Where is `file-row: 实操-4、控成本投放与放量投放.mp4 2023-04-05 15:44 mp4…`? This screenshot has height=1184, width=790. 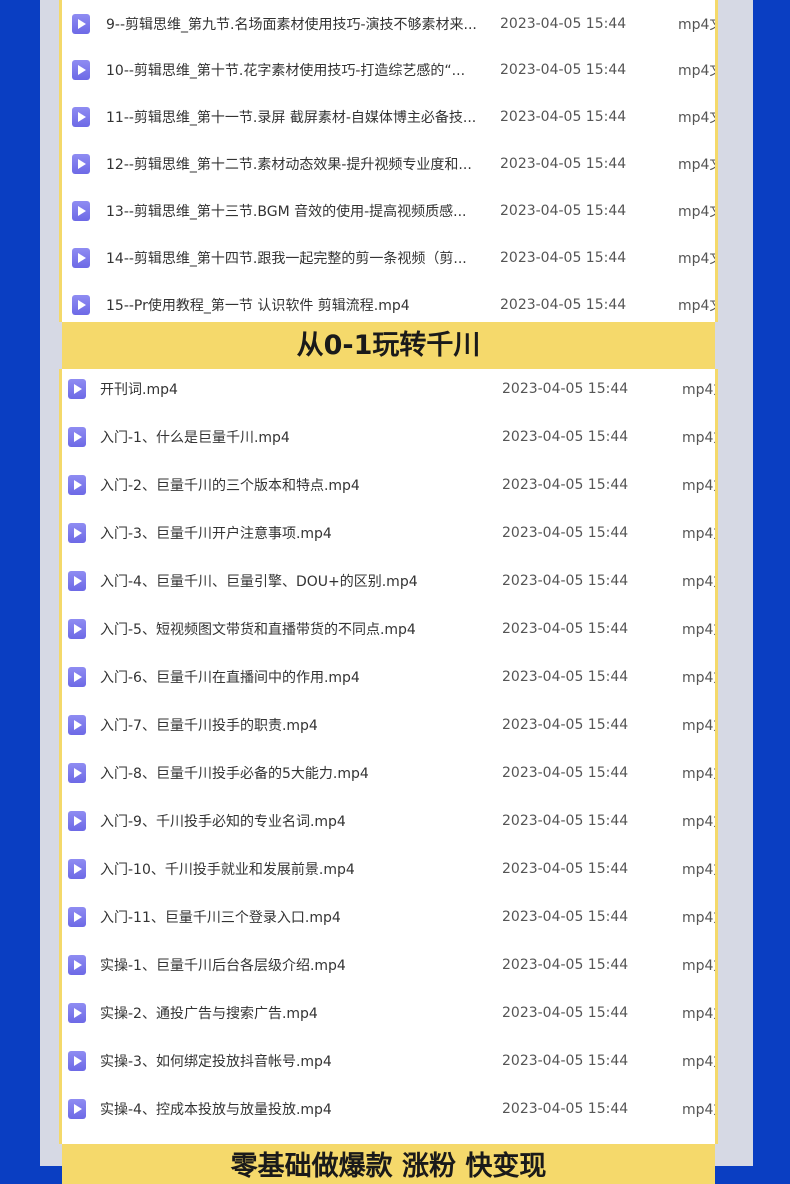
file-row: 实操-4、控成本投放与放量投放.mp4 2023-04-05 15:44 mp4… is located at coordinates (388, 1109).